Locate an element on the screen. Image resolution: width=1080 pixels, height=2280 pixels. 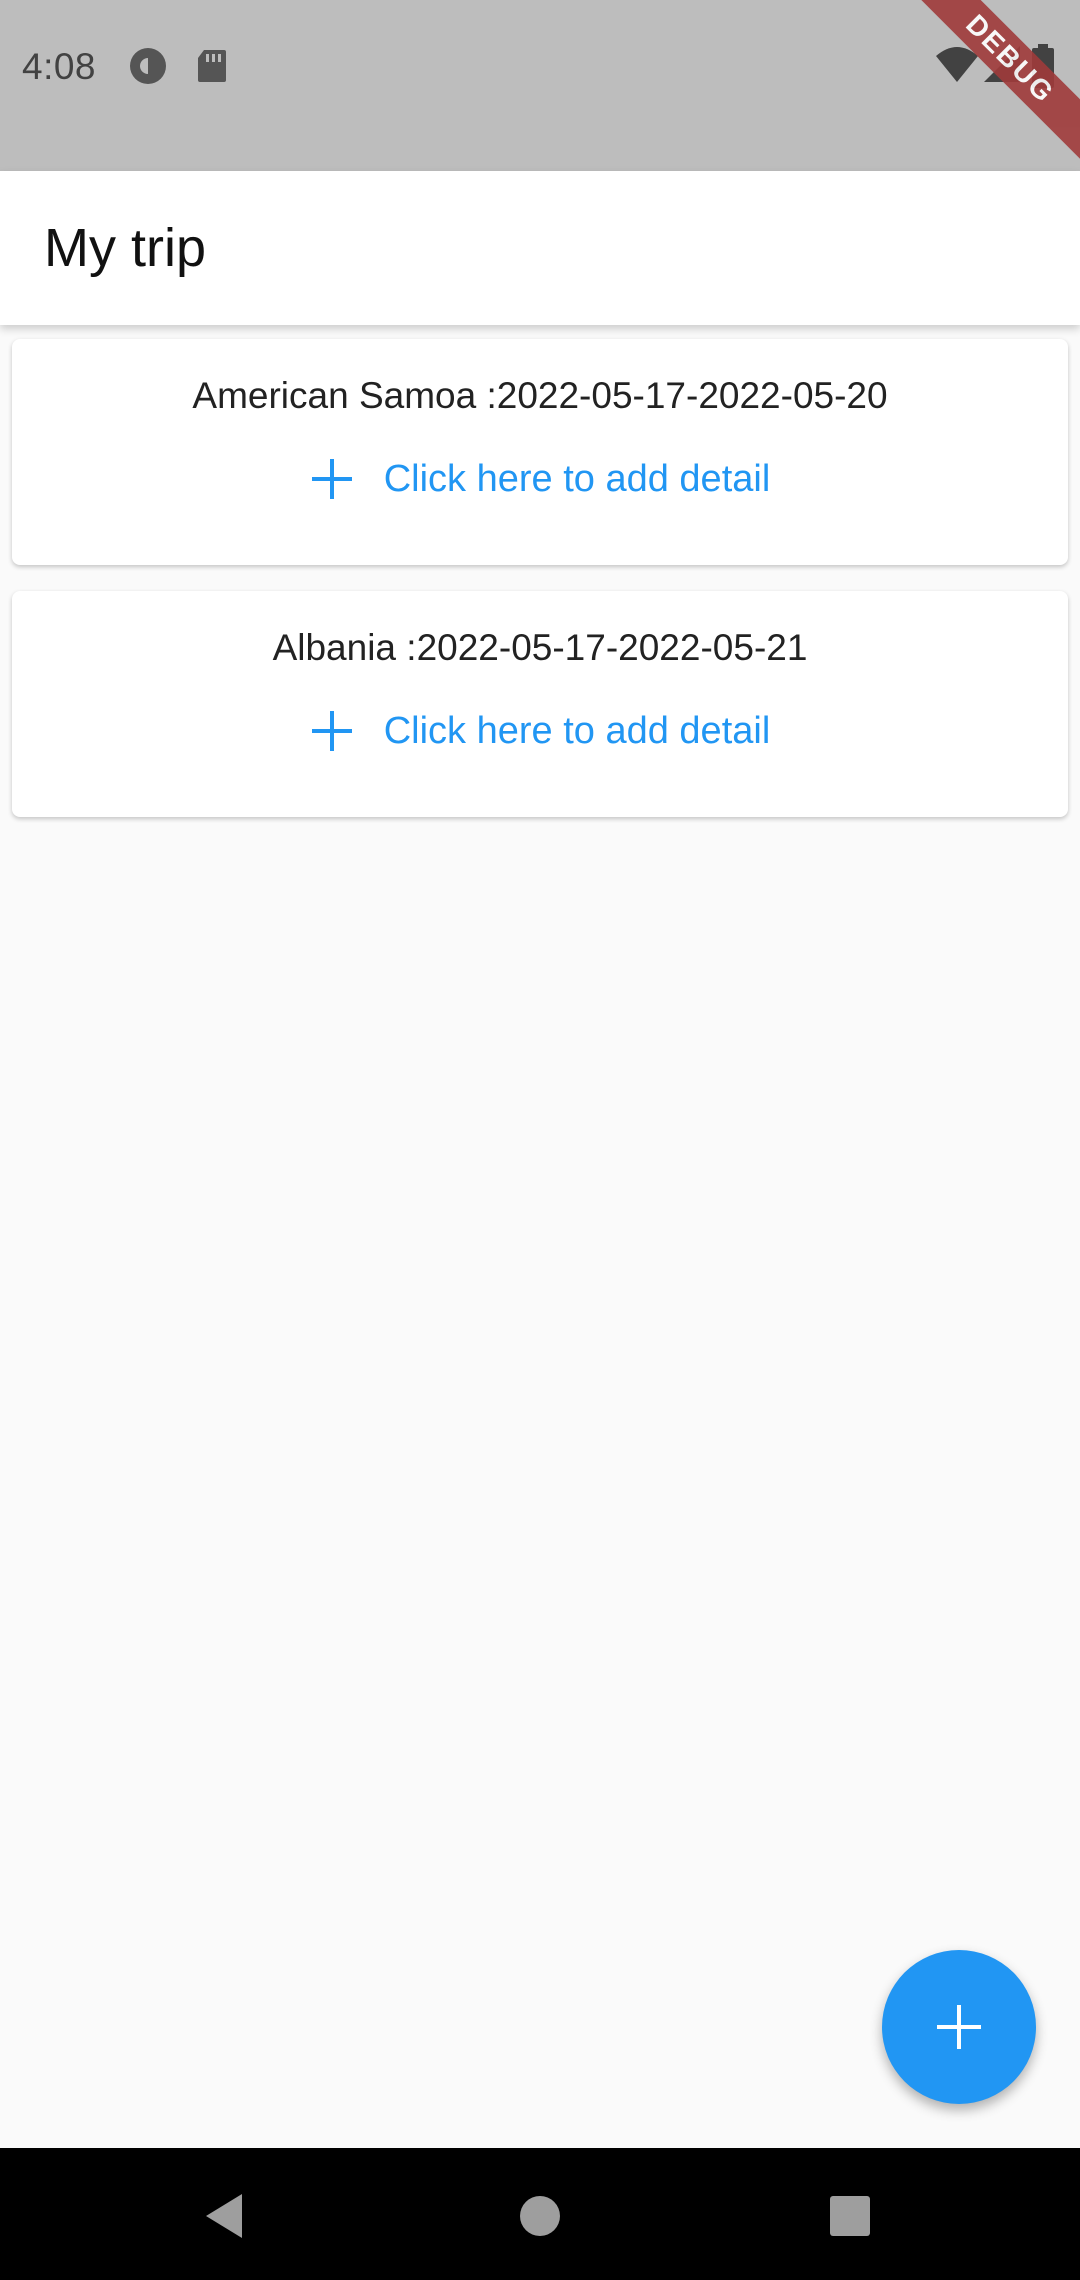
nav-bar is located at coordinates (540, 2214).